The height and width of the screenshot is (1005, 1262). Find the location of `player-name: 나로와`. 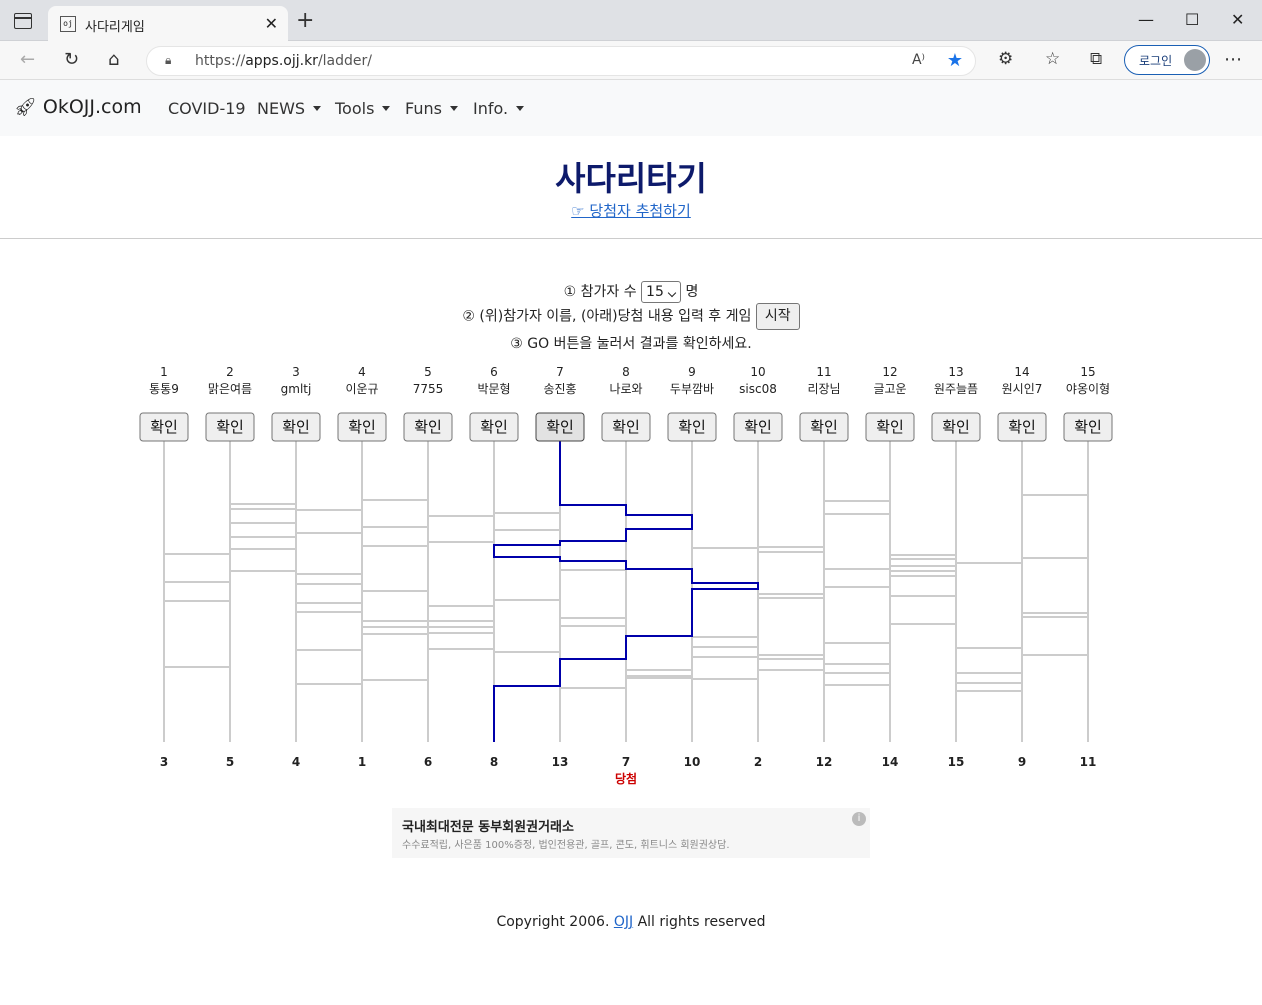

player-name: 나로와 is located at coordinates (625, 389).